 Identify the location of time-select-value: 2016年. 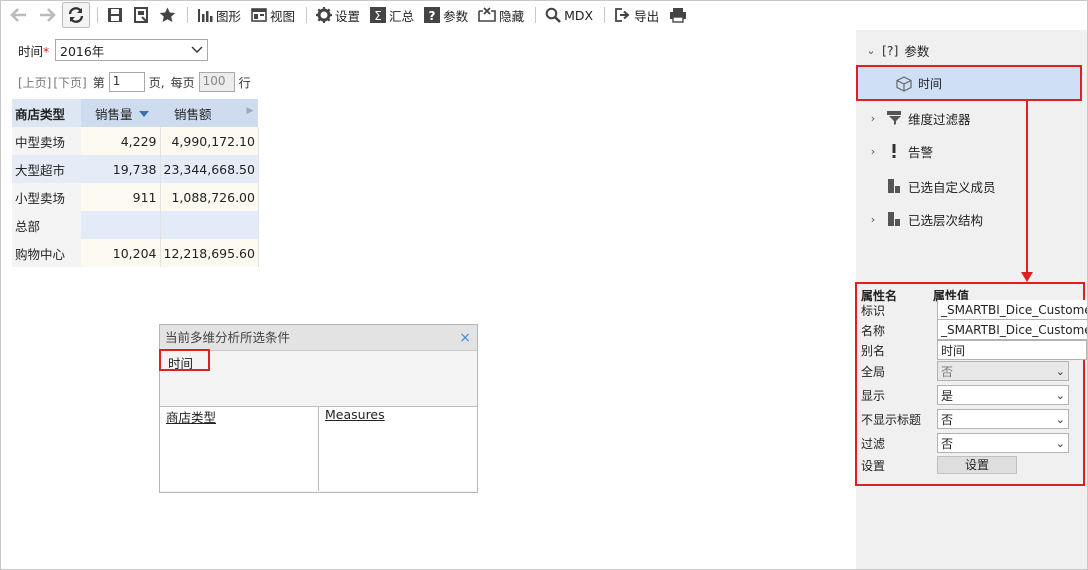
(82, 51).